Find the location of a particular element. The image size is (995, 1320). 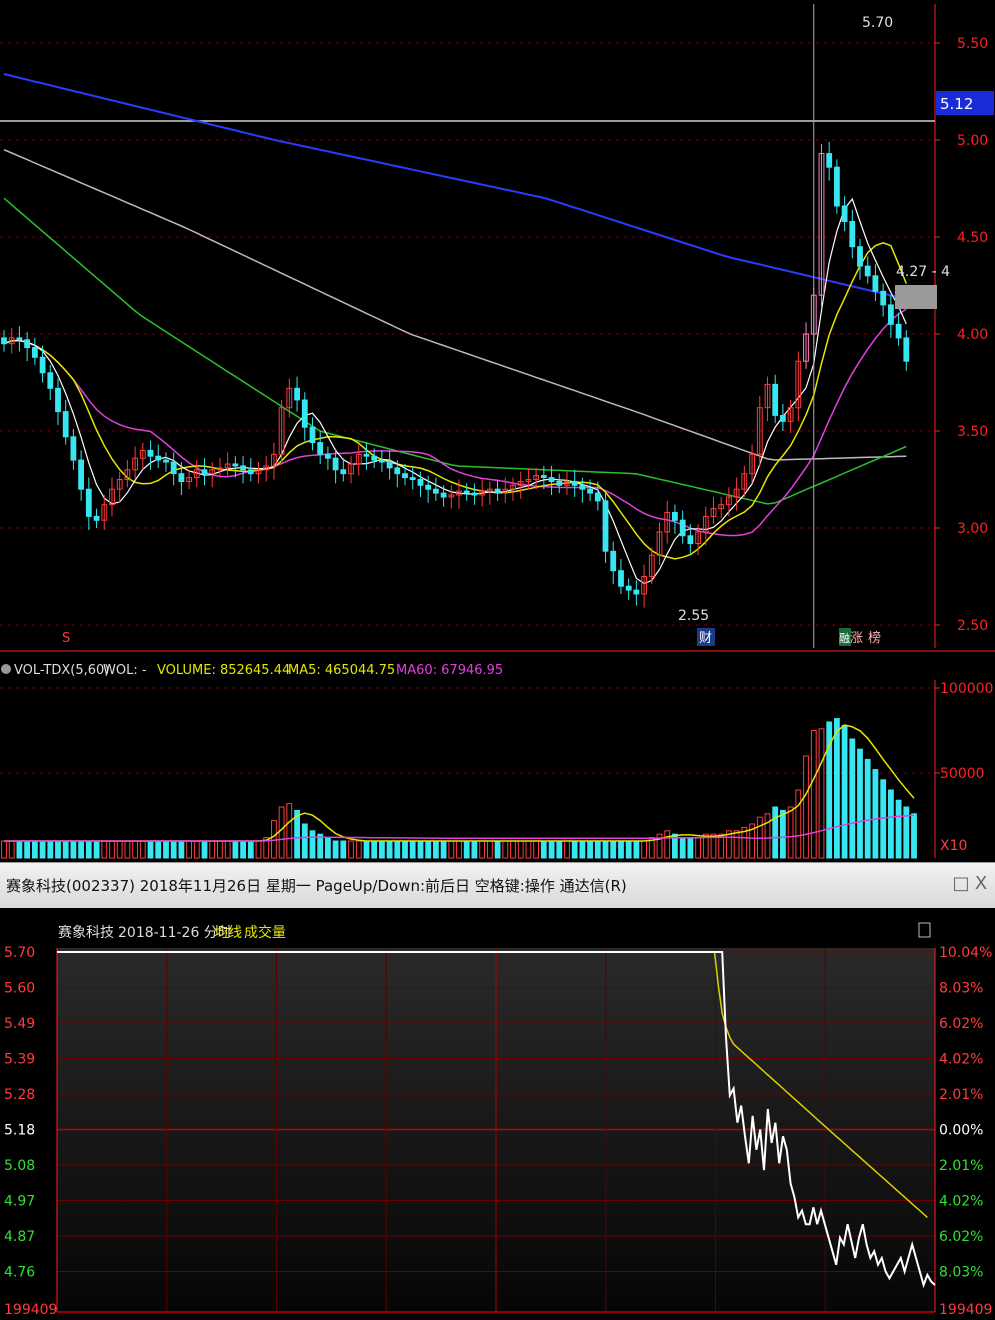

vol-indicator: VOL-TDX(5,60) is located at coordinates (61, 670).